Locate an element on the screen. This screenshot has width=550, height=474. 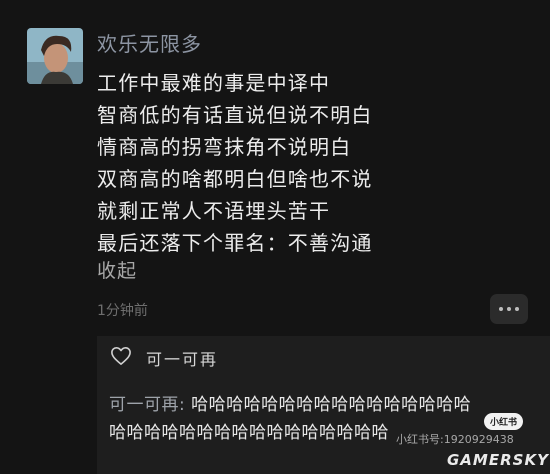
comment-line: 工作中最难的事是中译中 is located at coordinates (214, 83).